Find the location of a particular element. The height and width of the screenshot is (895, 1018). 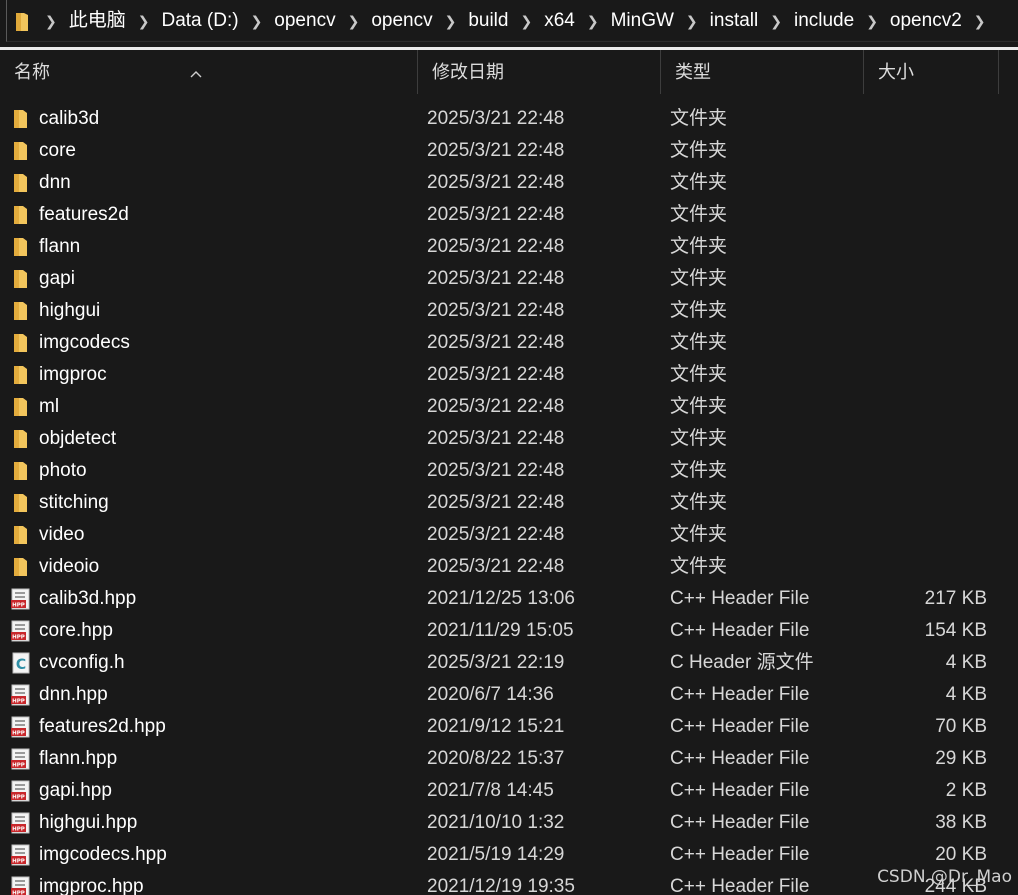

column-header-size: 大小 is located at coordinates (931, 72).